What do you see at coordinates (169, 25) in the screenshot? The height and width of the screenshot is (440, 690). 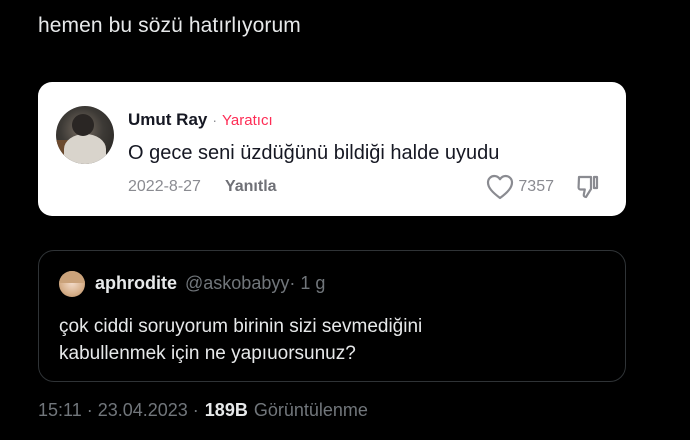 I see `tweet-text: hemen bu sözü hatırlıyorum` at bounding box center [169, 25].